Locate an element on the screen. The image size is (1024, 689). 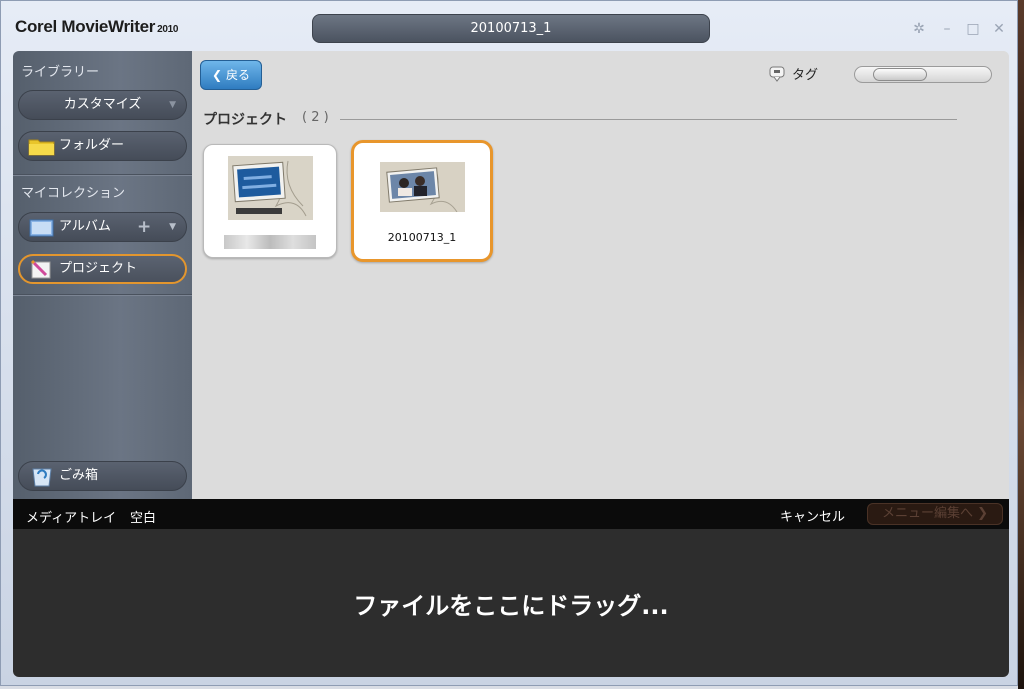
folder-button: フォルダー is located at coordinates (102, 146).